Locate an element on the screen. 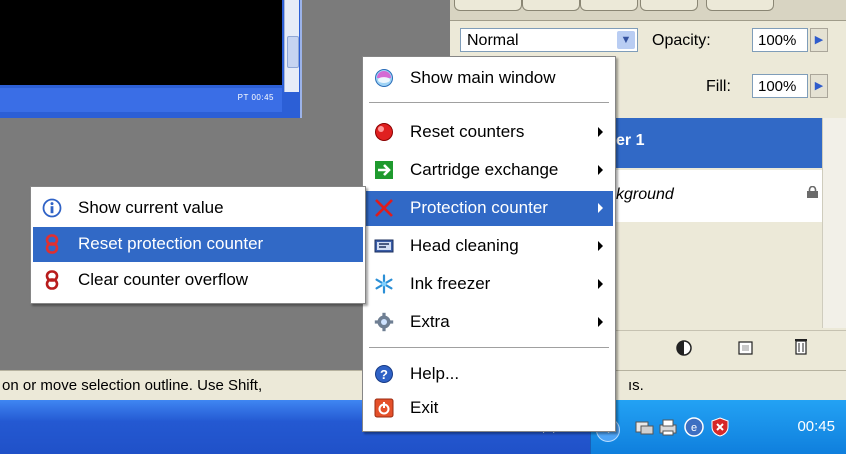 The image size is (846, 454). menu-item-label: Ink freezer is located at coordinates (450, 283).